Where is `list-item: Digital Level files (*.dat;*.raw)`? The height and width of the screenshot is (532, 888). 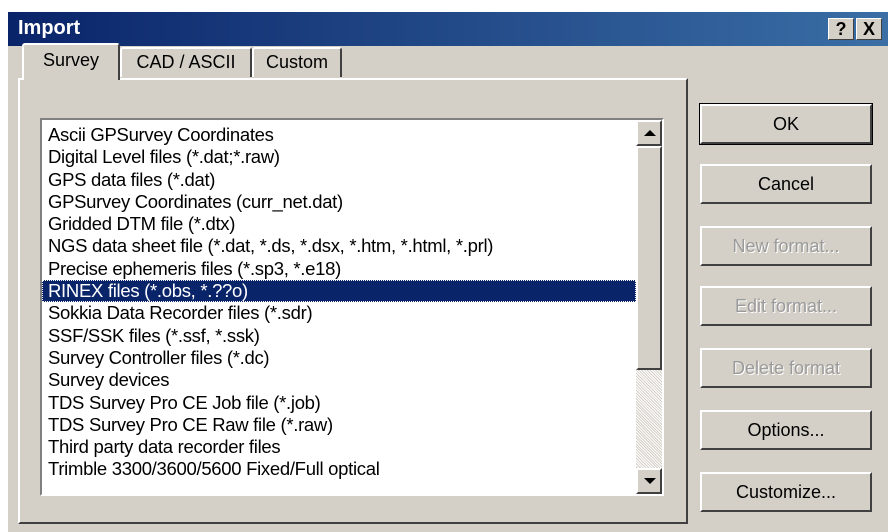 list-item: Digital Level files (*.dat;*.raw) is located at coordinates (339, 157).